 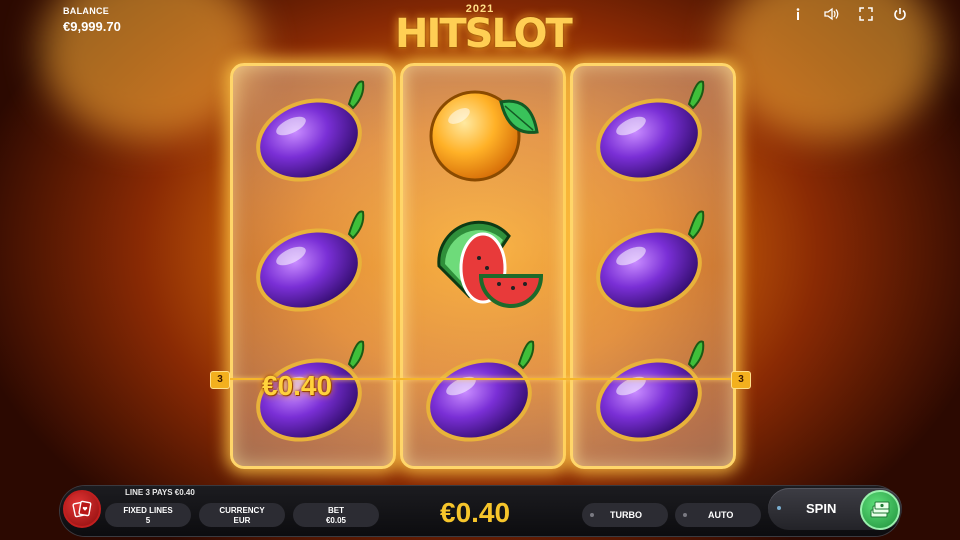 I want to click on cash-stack-icon, so click(x=880, y=510).